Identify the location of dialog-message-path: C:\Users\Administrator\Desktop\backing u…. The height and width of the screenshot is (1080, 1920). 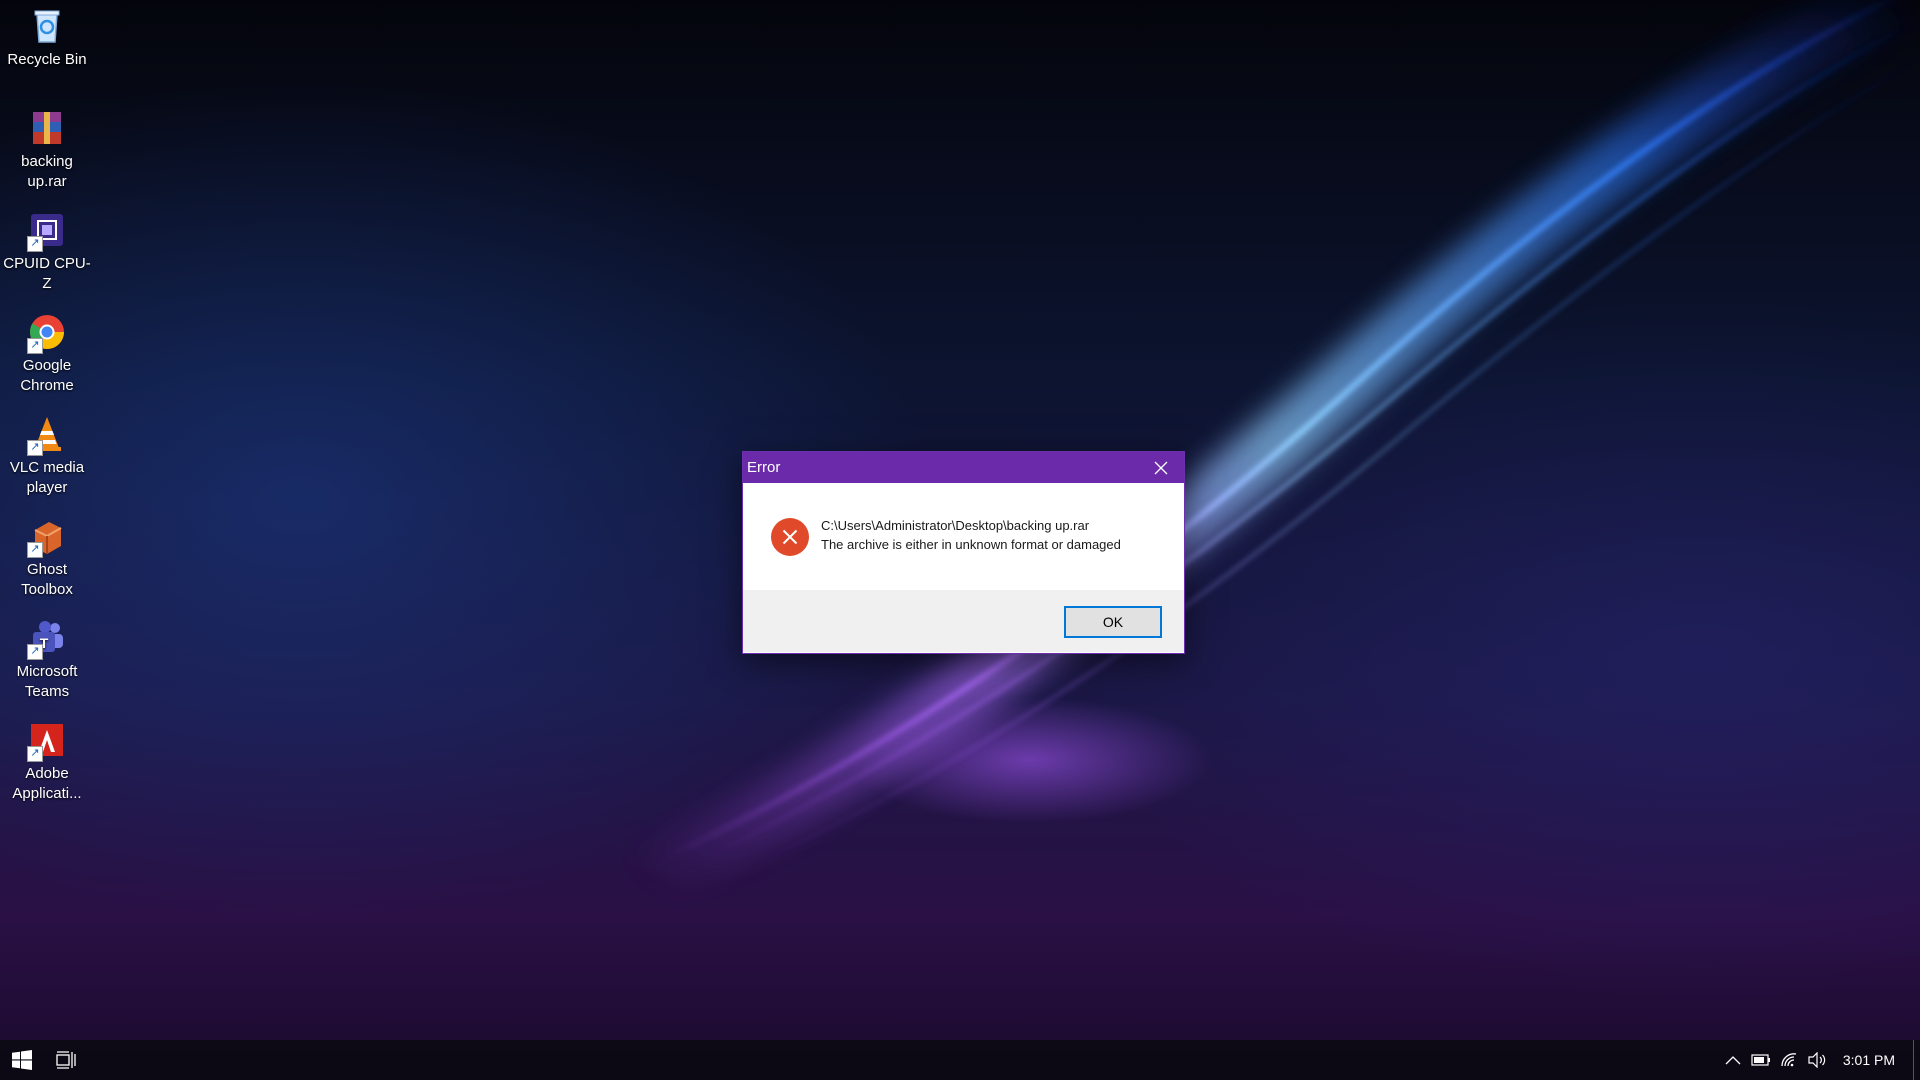
(955, 525).